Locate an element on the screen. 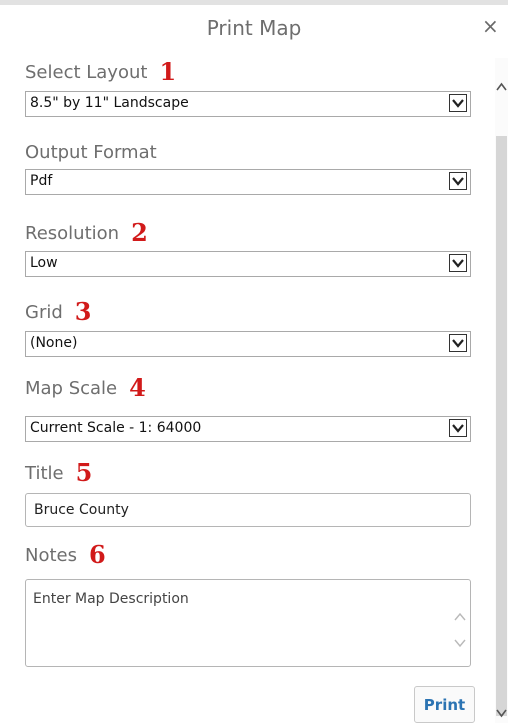 The height and width of the screenshot is (723, 508). step-marker-4: 4 is located at coordinates (137, 387).